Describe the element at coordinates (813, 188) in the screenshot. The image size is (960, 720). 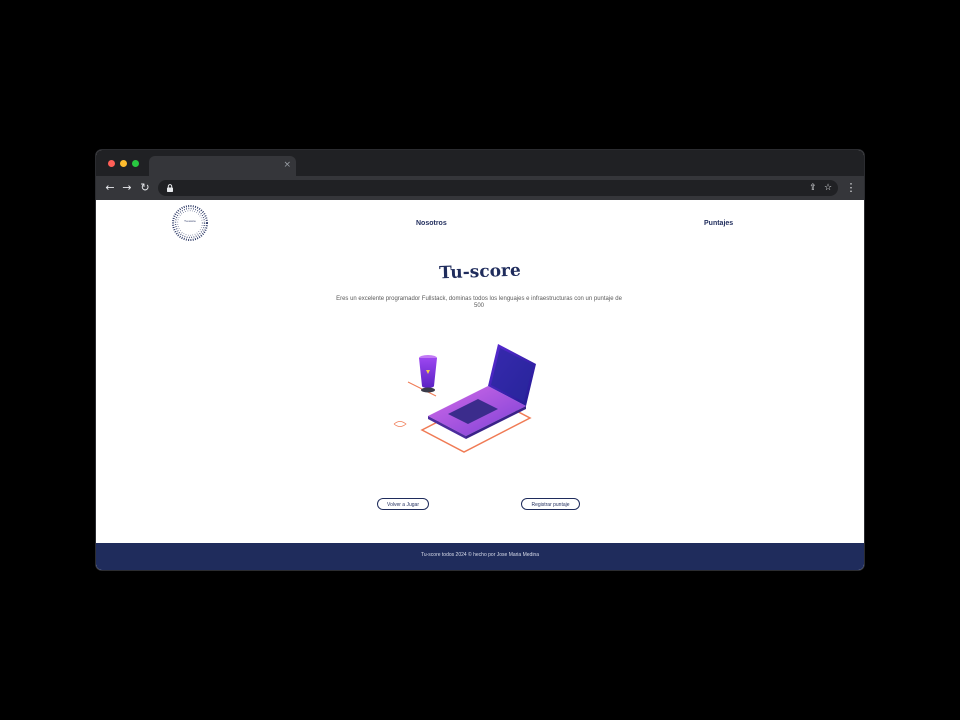
I see `share-icon: ⇪` at that location.